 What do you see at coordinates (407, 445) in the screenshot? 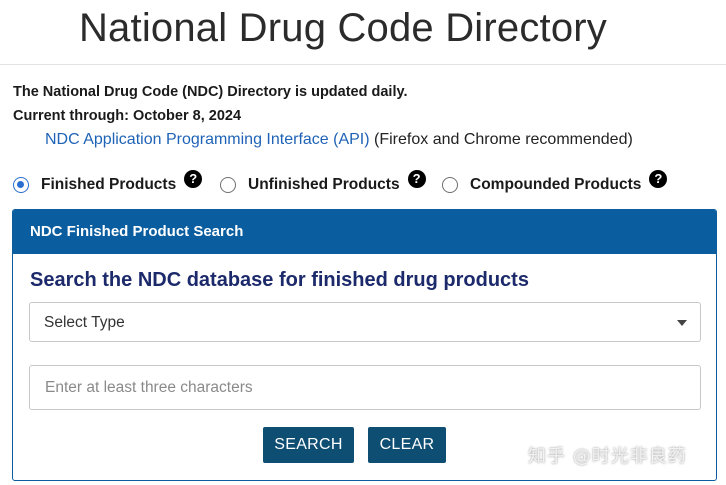
I see `clear-button: CLEAR` at bounding box center [407, 445].